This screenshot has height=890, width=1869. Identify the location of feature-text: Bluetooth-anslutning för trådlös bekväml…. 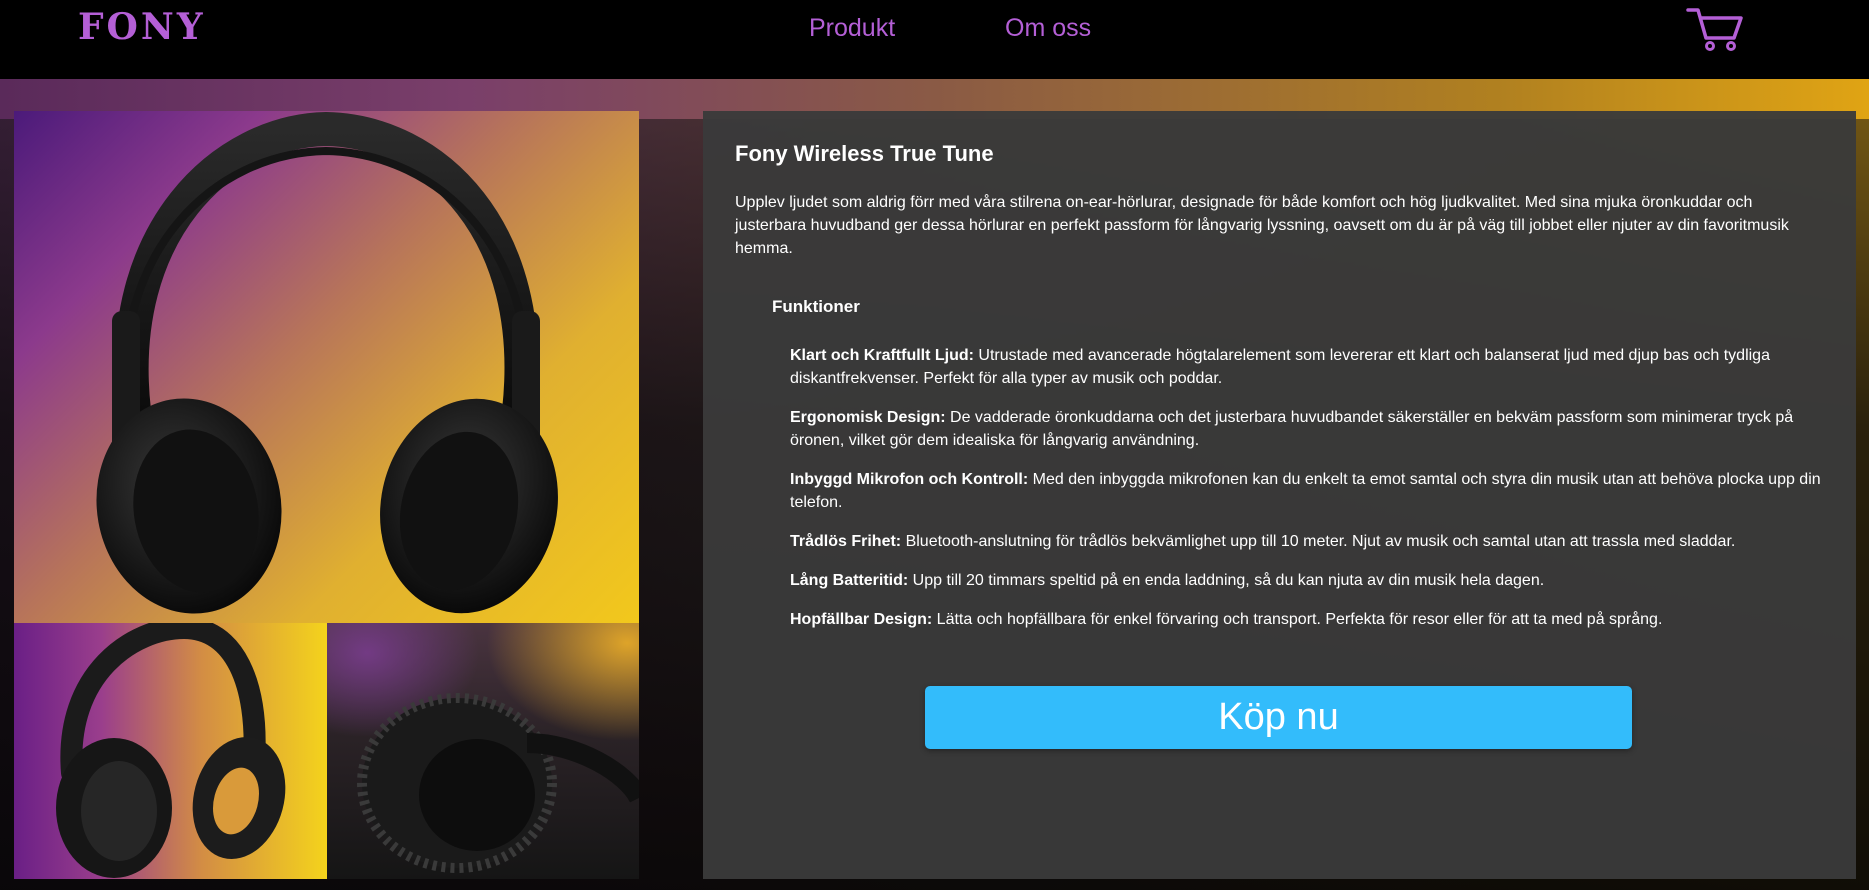
(1318, 541).